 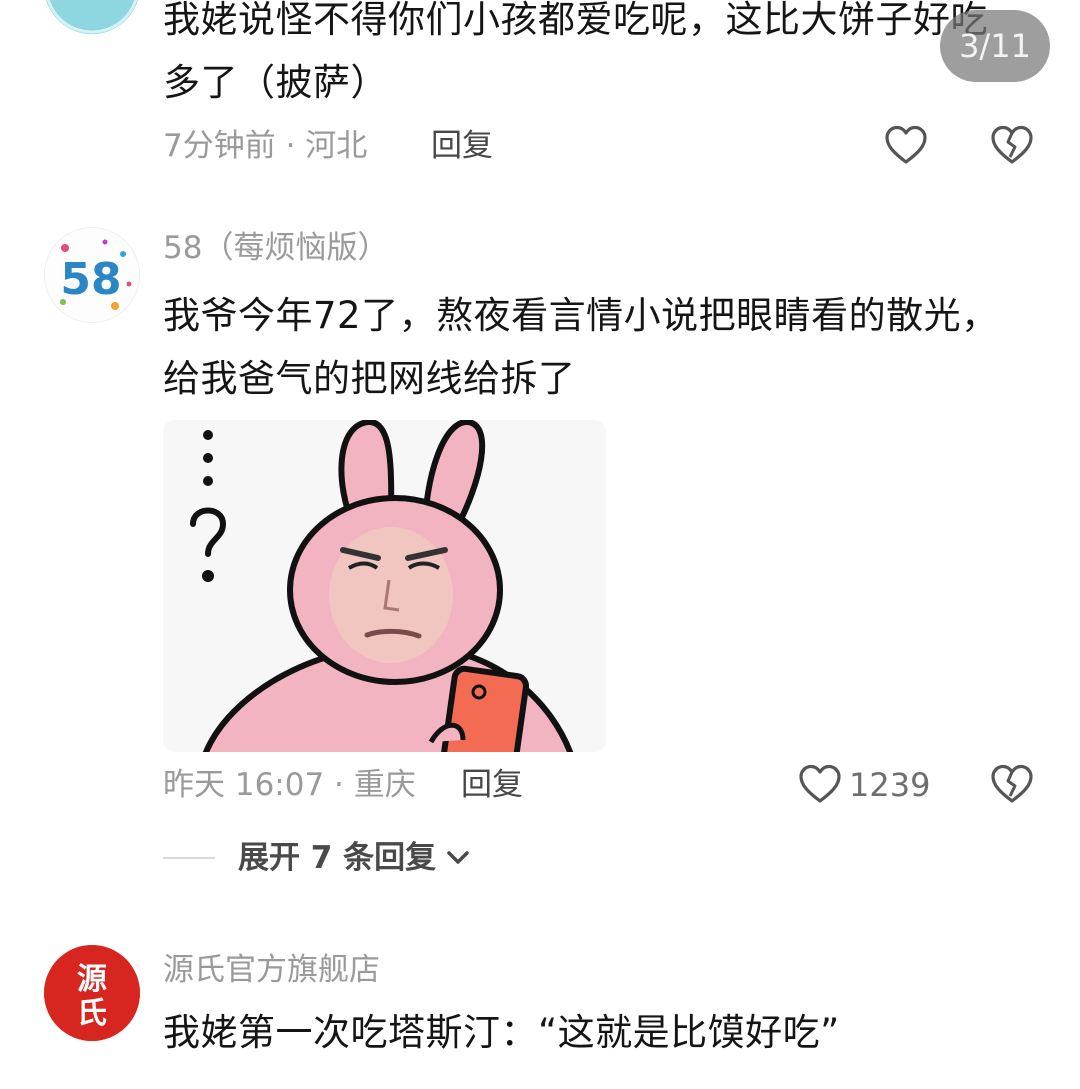 I want to click on pink-rabbit-sticker, so click(x=384, y=586).